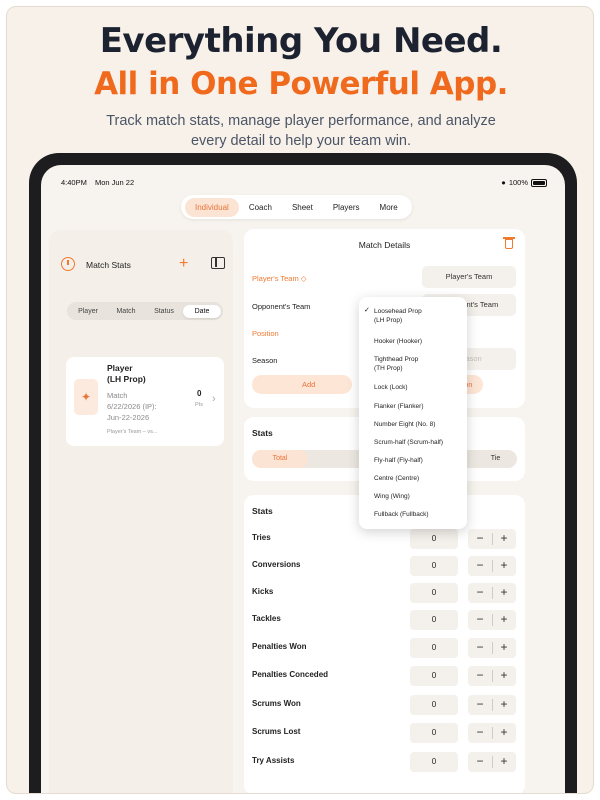  I want to click on stat-value-scrums-lost: 0, so click(434, 733).